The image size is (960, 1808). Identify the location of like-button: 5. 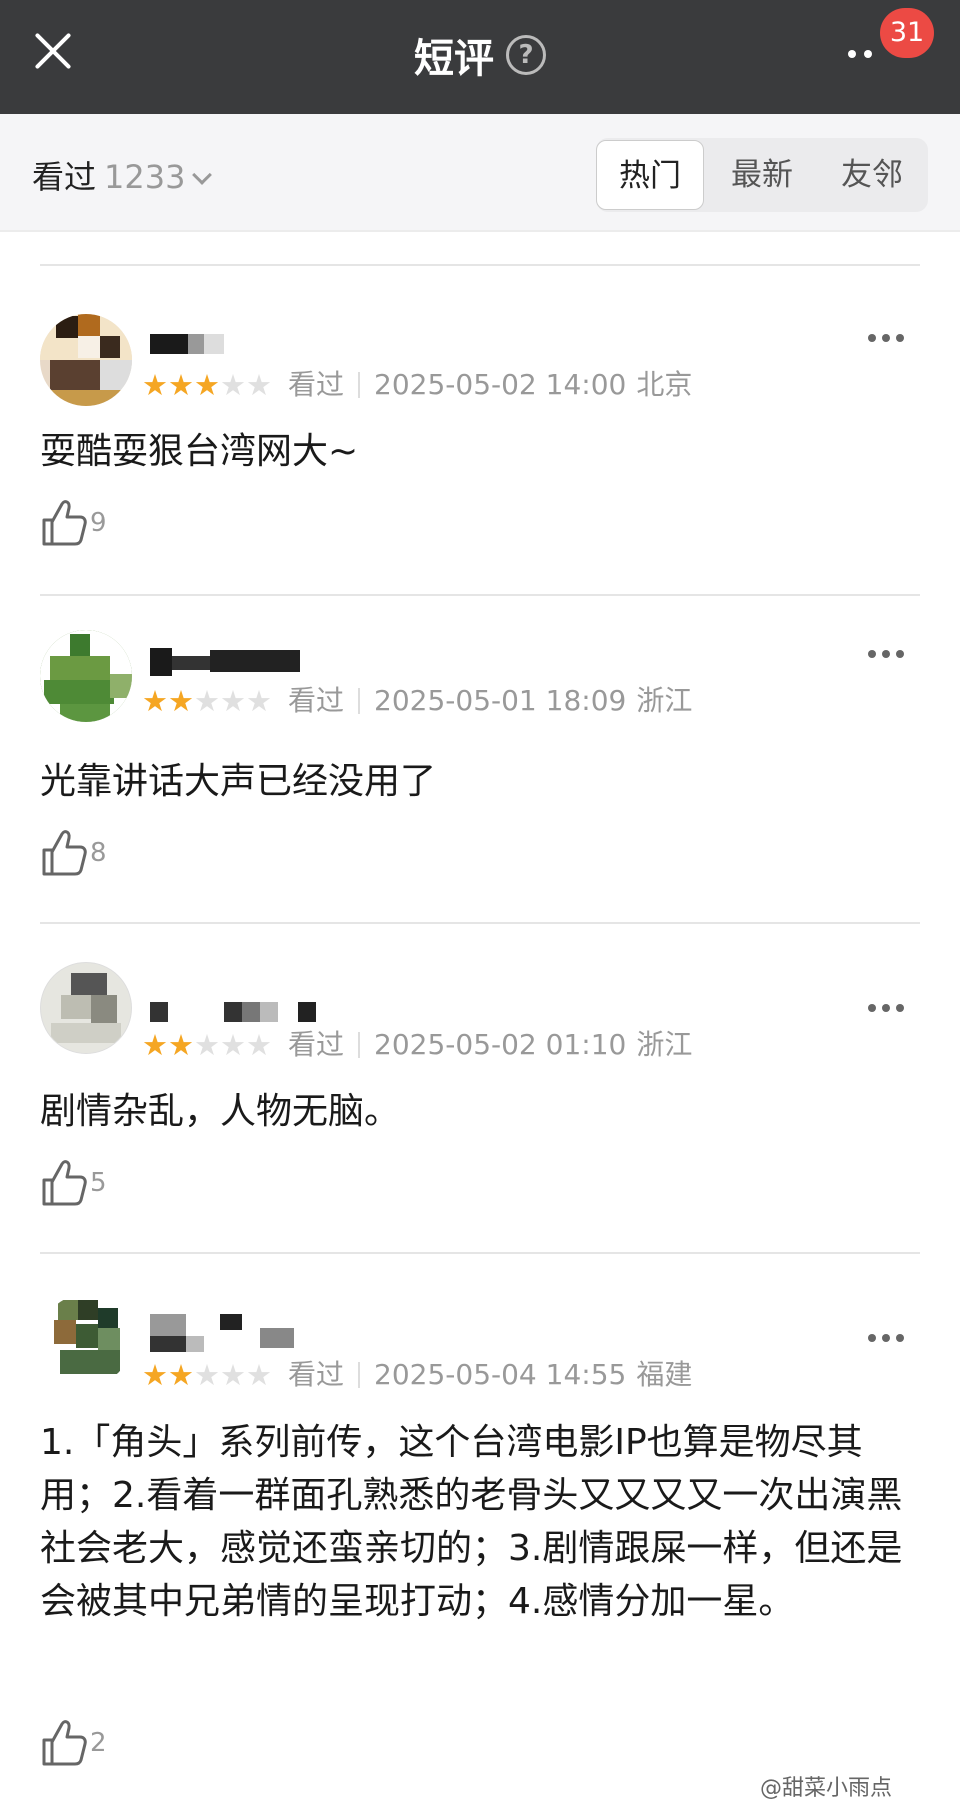
(73, 1183).